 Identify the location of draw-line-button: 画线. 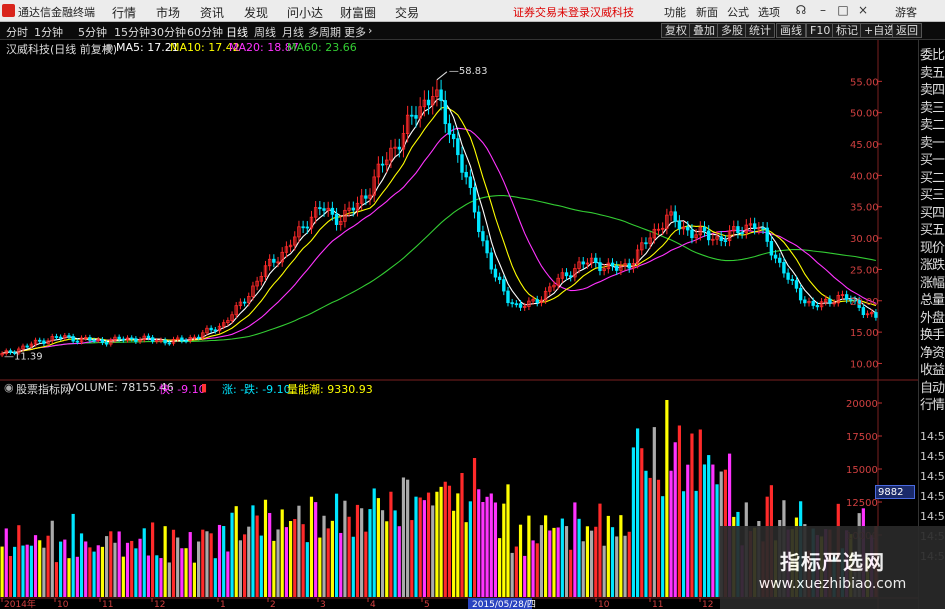
(791, 30).